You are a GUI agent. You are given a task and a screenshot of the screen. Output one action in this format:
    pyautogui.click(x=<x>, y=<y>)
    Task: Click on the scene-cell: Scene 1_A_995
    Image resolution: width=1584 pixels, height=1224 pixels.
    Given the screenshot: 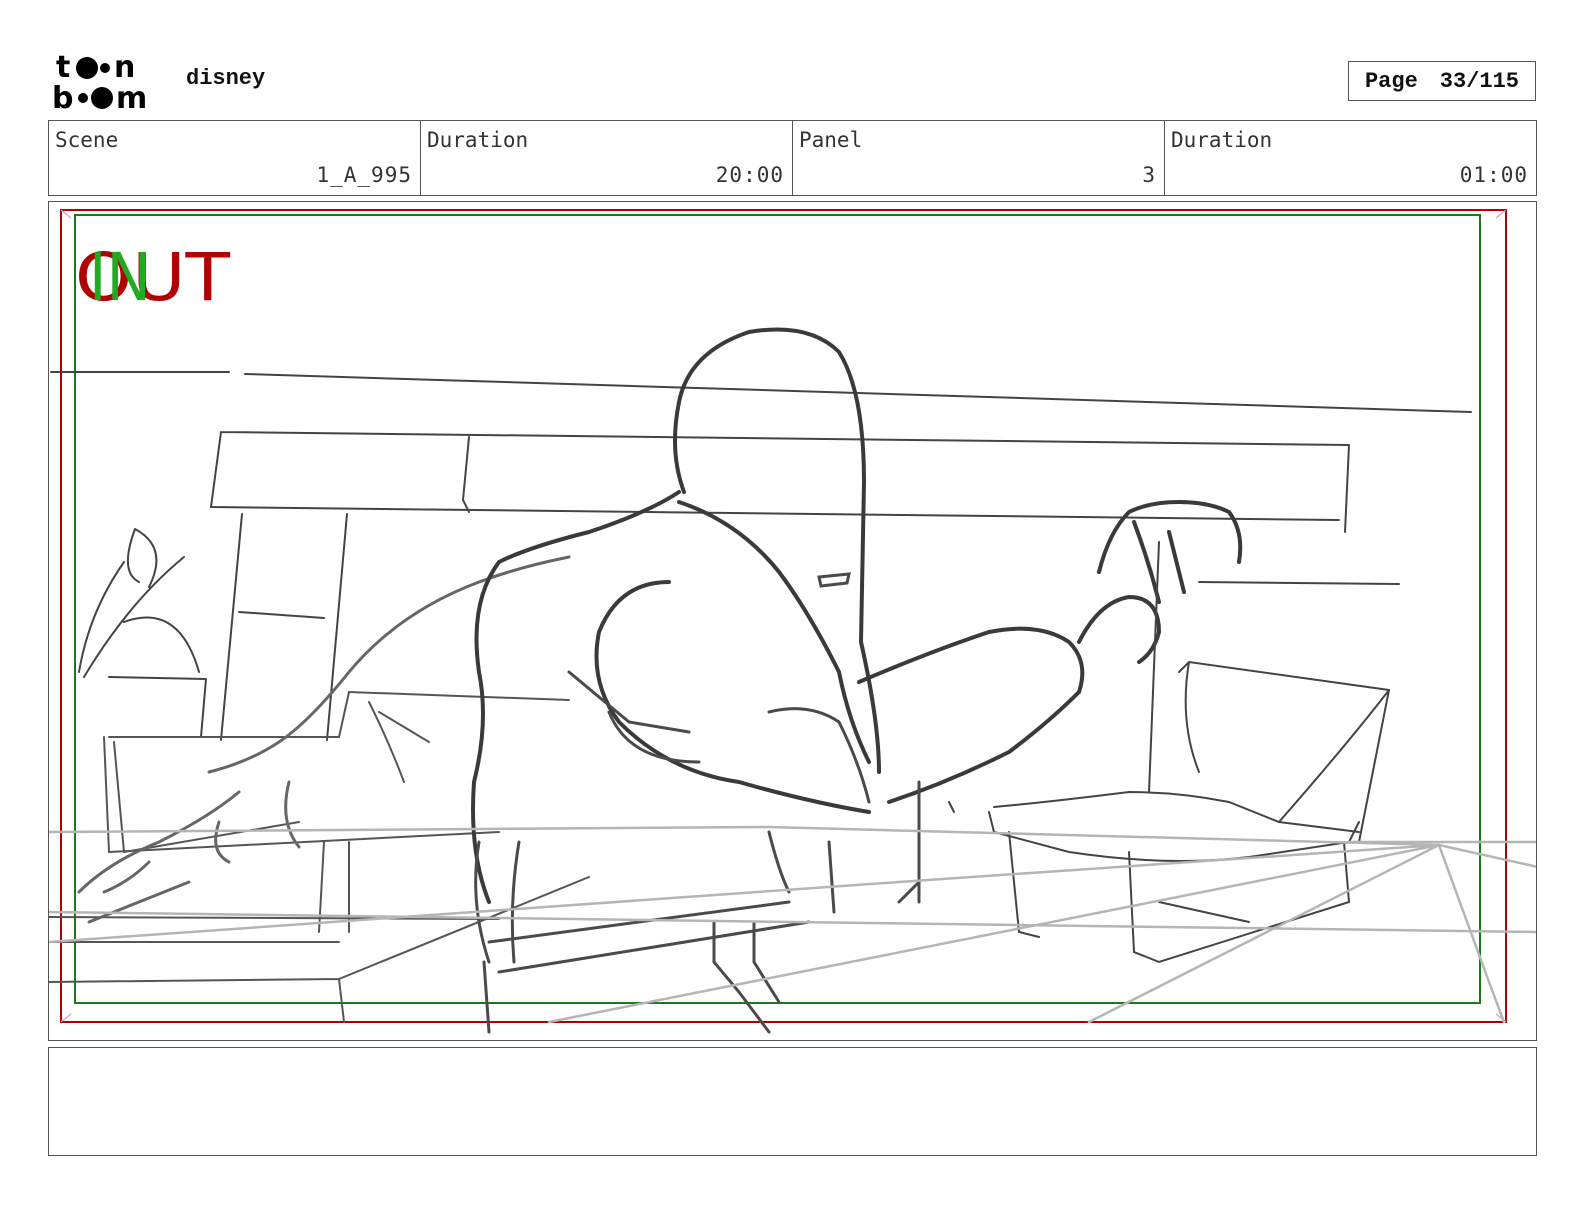 What is the action you would take?
    pyautogui.click(x=235, y=158)
    